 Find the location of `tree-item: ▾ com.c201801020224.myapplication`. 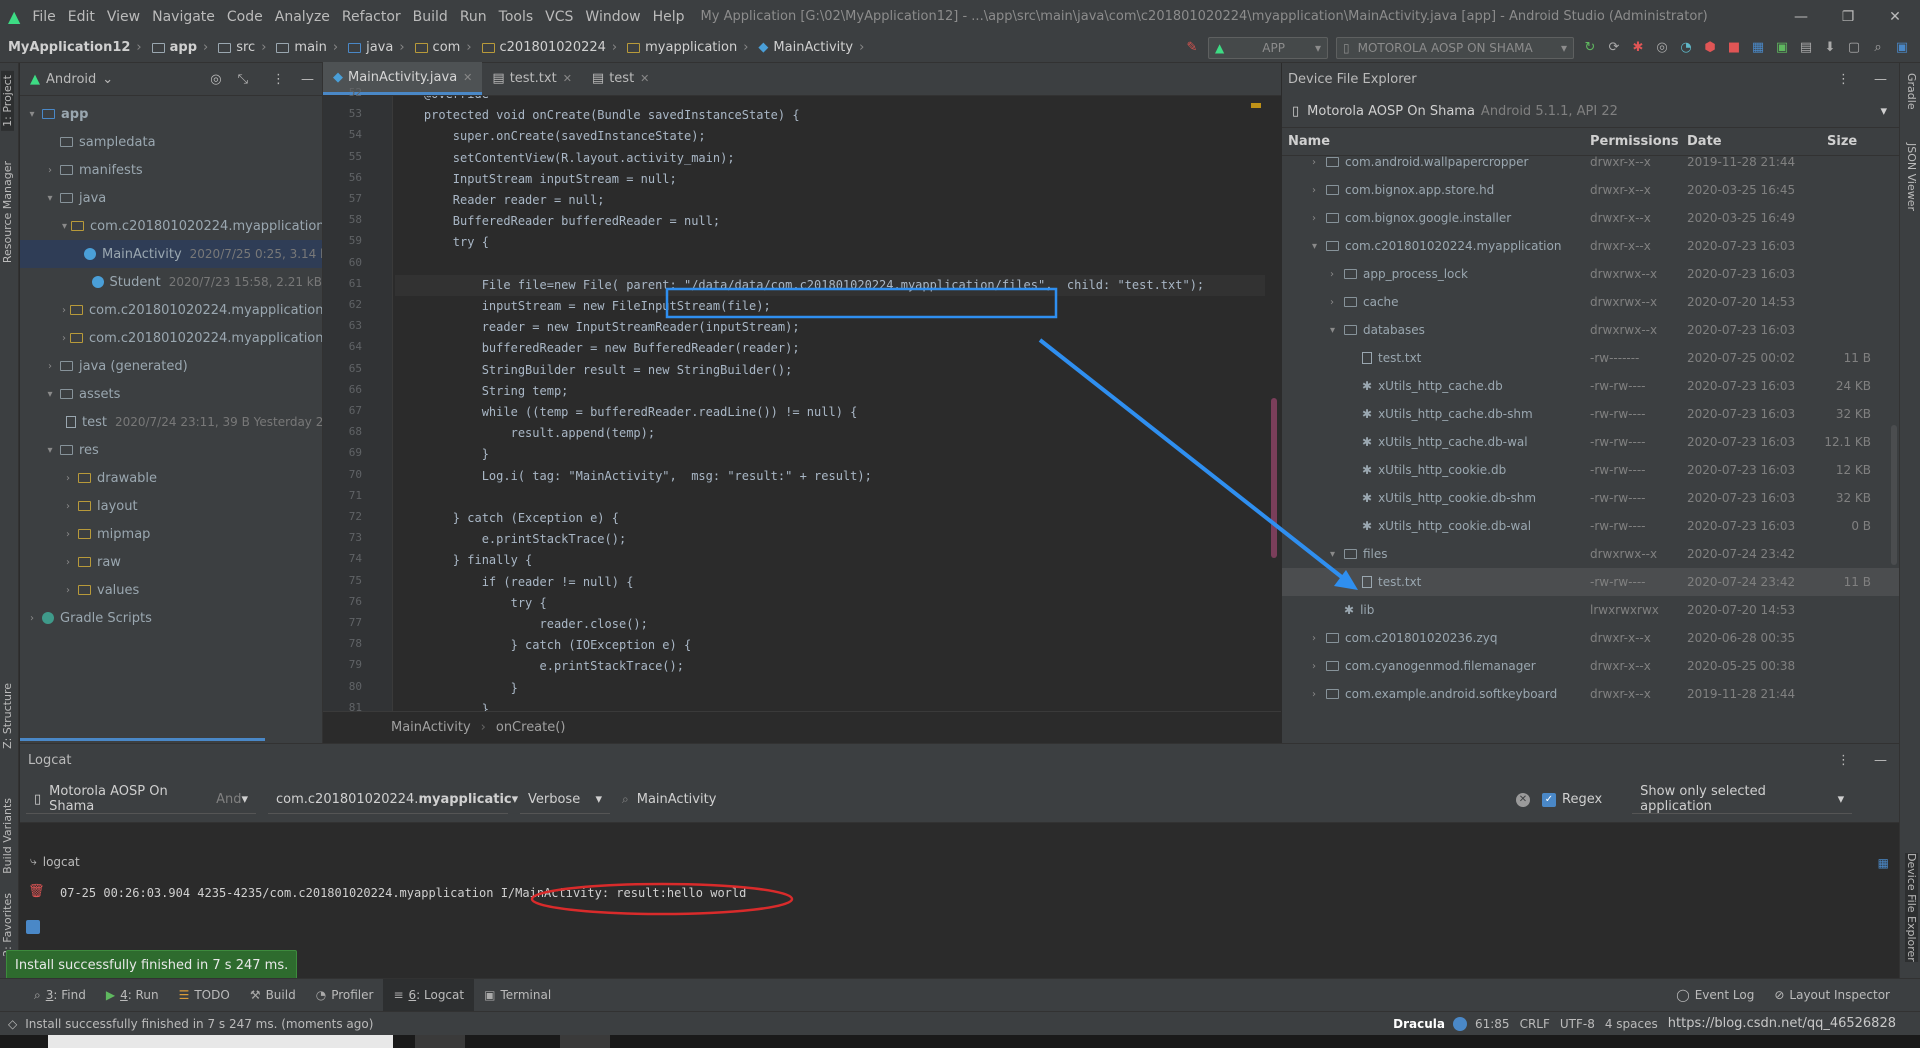

tree-item: ▾ com.c201801020224.myapplication is located at coordinates (171, 226).